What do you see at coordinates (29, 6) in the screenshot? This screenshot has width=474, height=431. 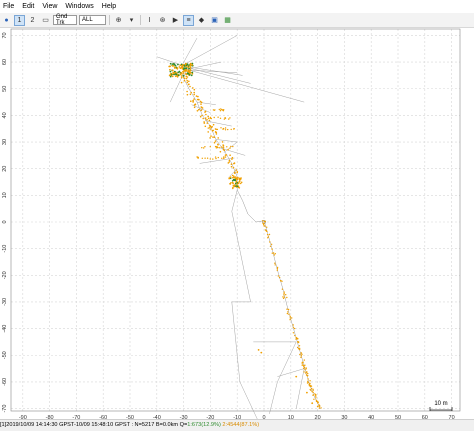 I see `menu-edit: Edit` at bounding box center [29, 6].